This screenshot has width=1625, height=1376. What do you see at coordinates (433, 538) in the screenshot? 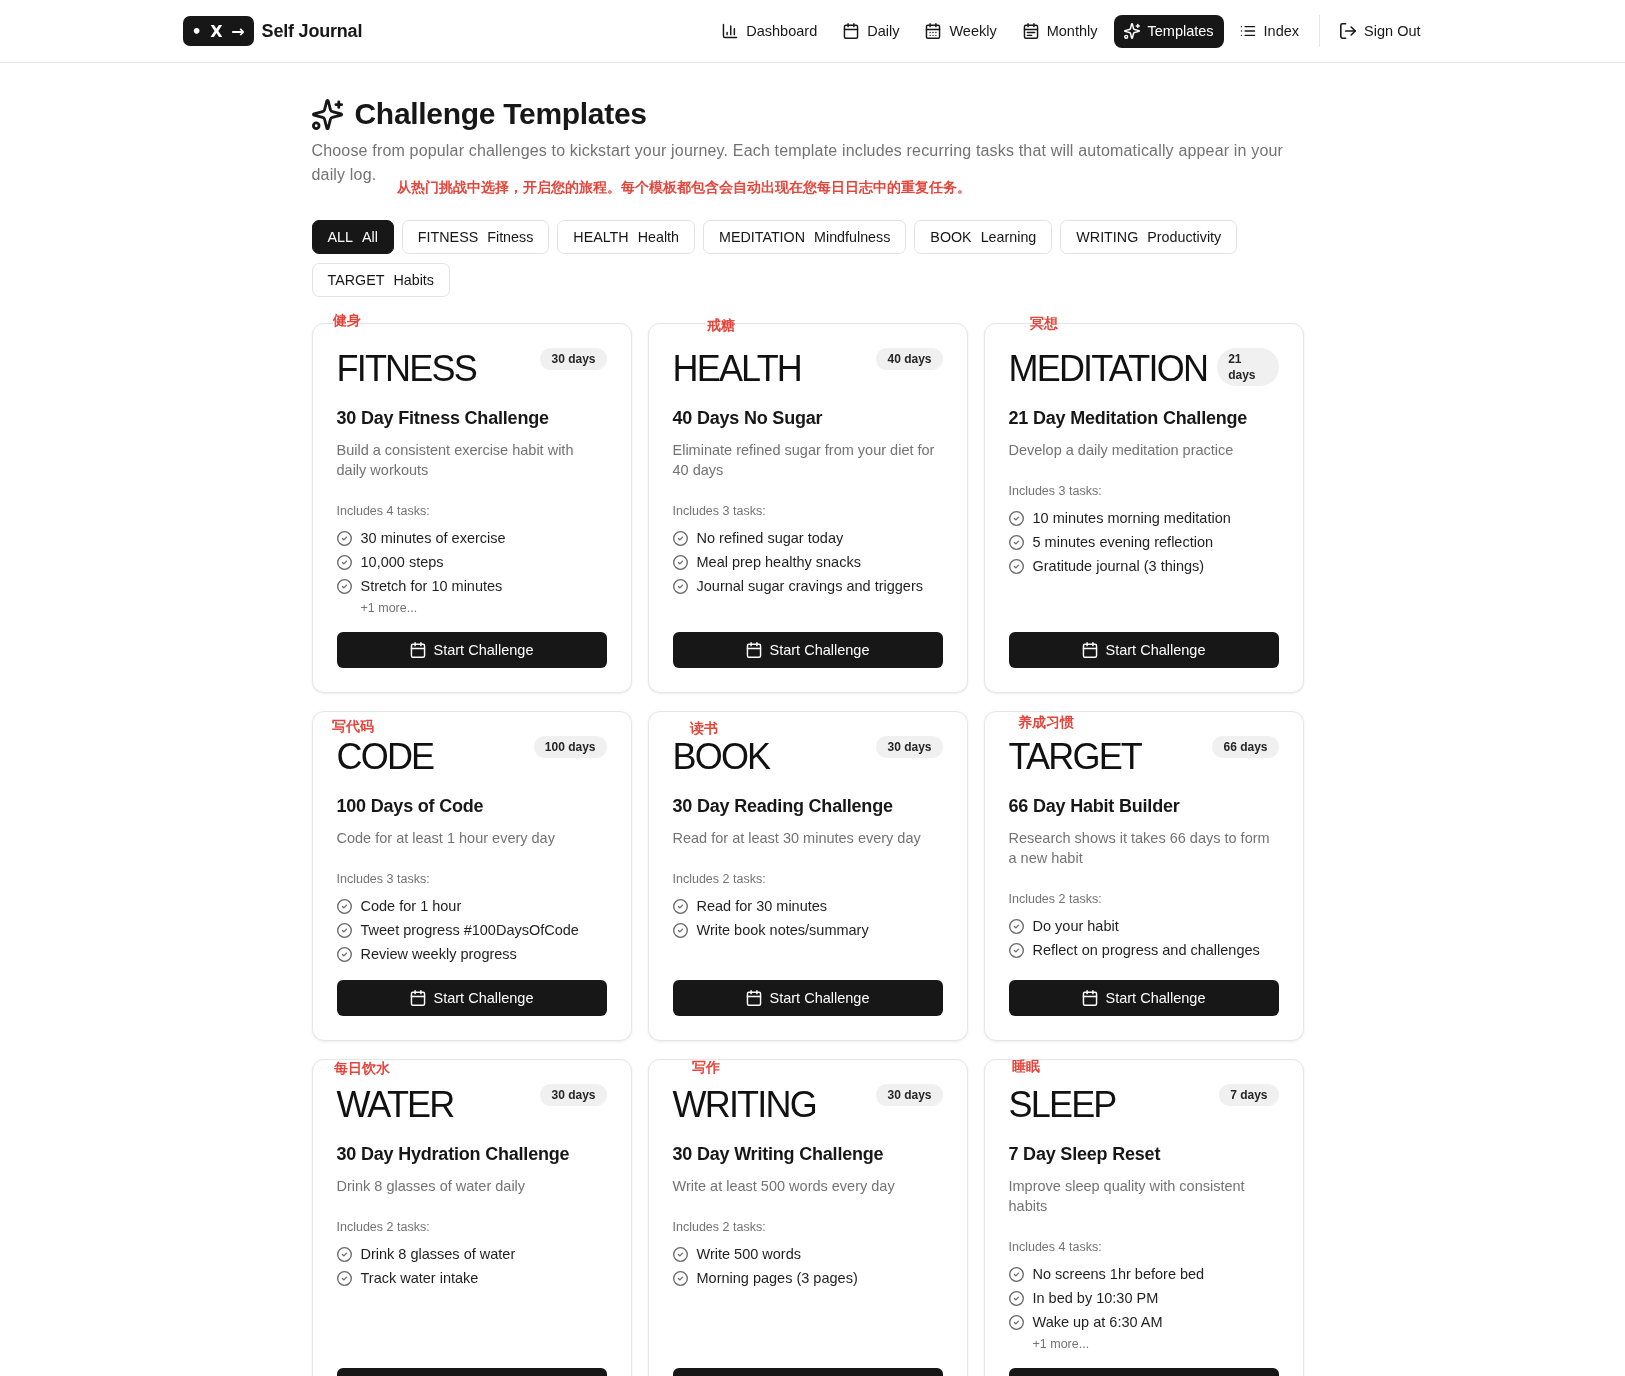
I see `task-text: 30 minutes of exercise` at bounding box center [433, 538].